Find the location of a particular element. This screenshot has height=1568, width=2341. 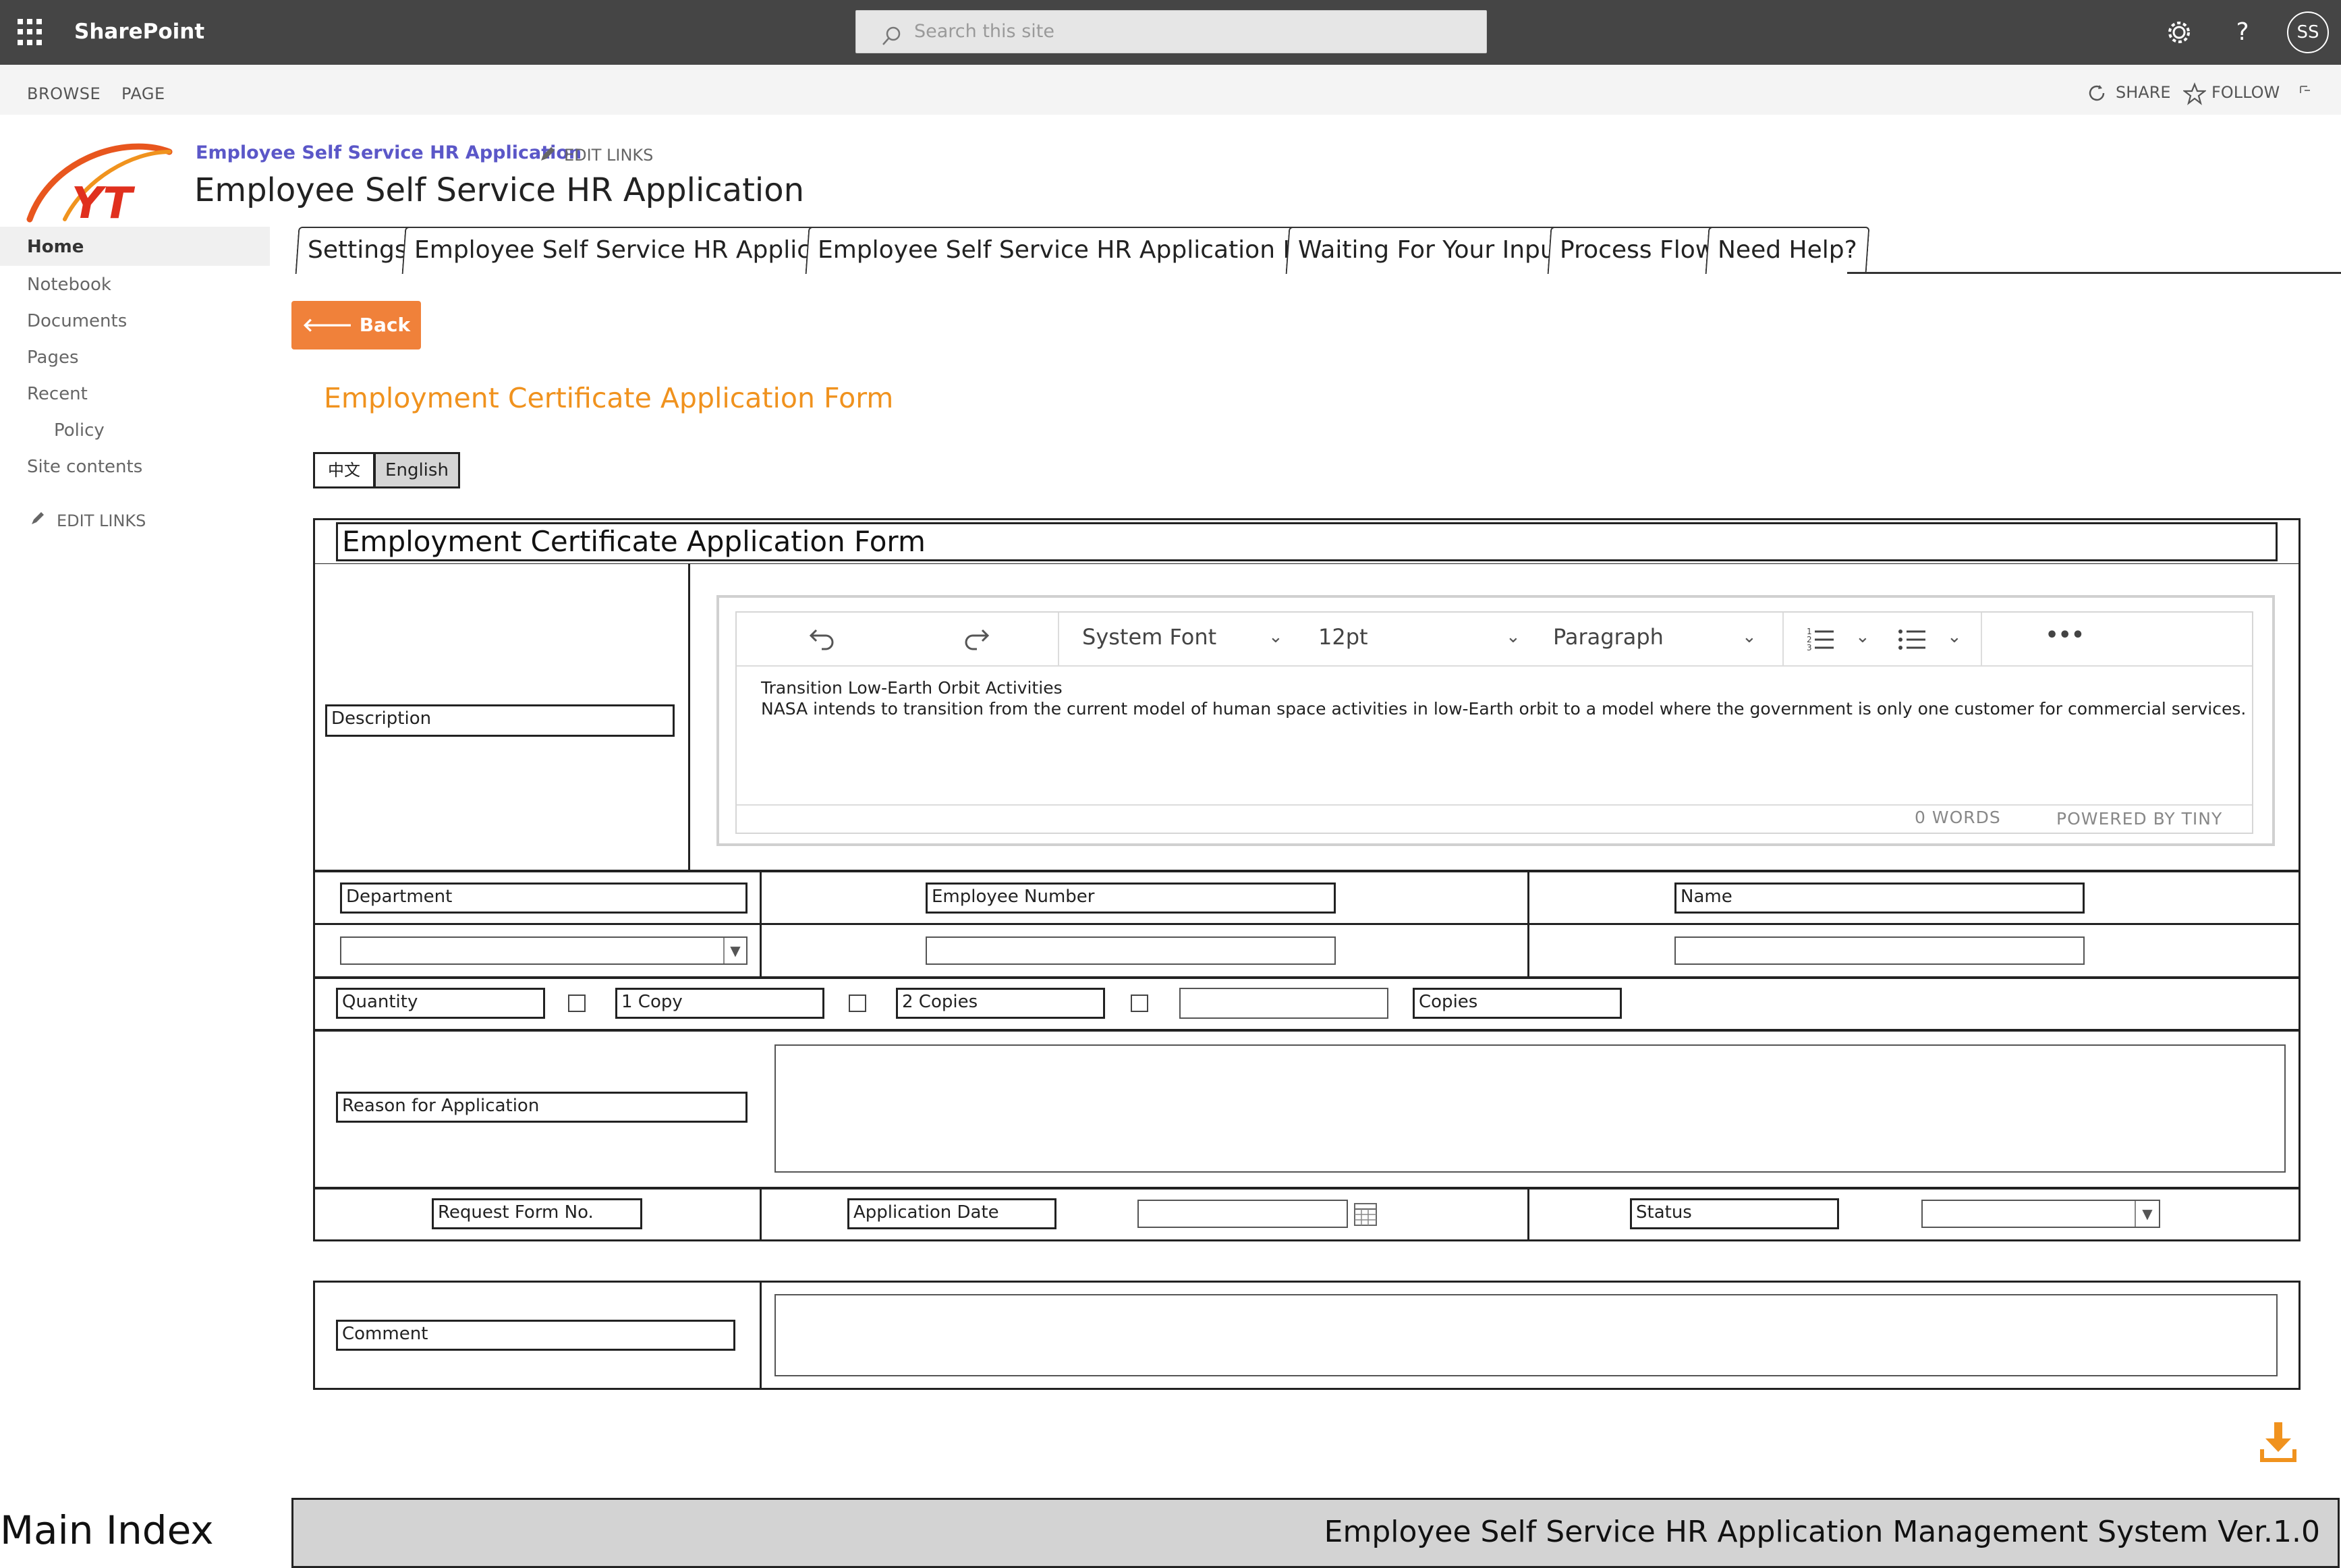

site-breadcrumb-link: Employee Self Service HR Application is located at coordinates (389, 153).